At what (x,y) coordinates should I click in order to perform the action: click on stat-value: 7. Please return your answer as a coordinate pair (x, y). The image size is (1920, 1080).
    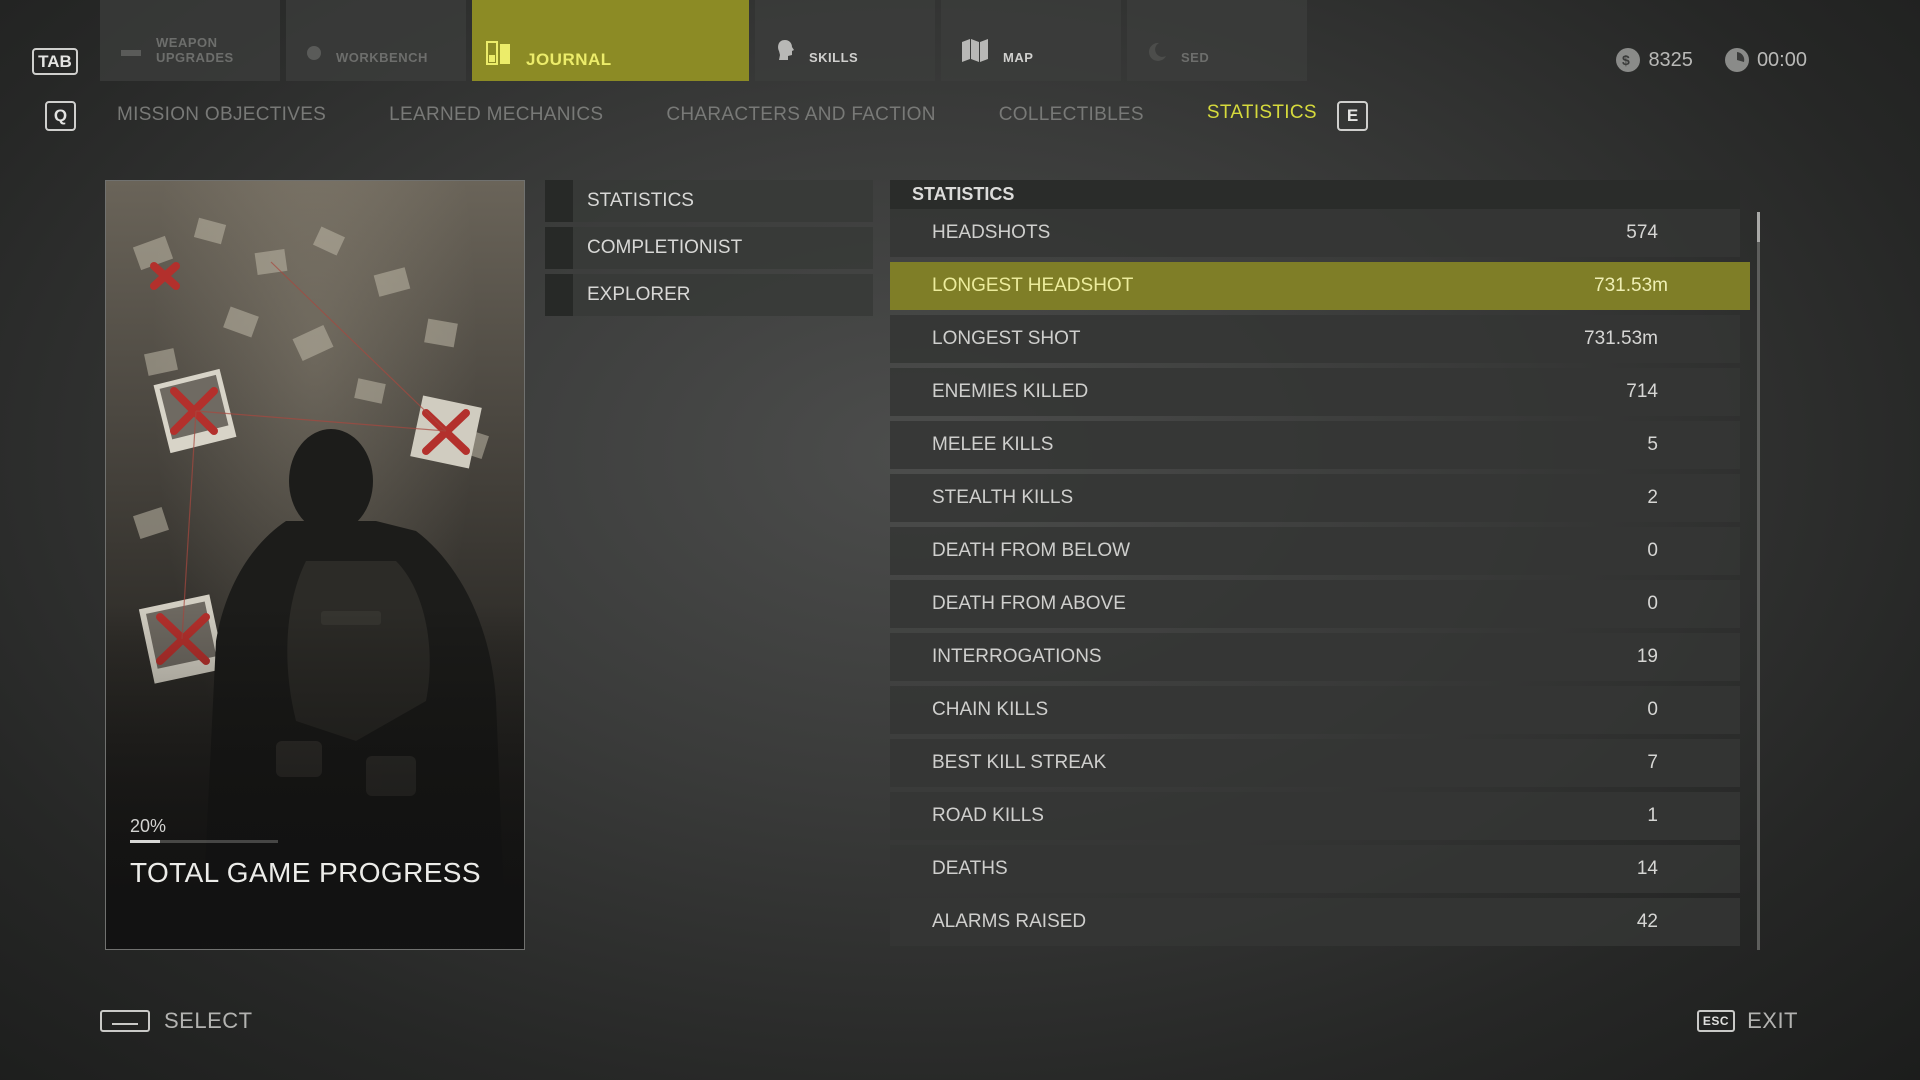
    Looking at the image, I should click on (1652, 762).